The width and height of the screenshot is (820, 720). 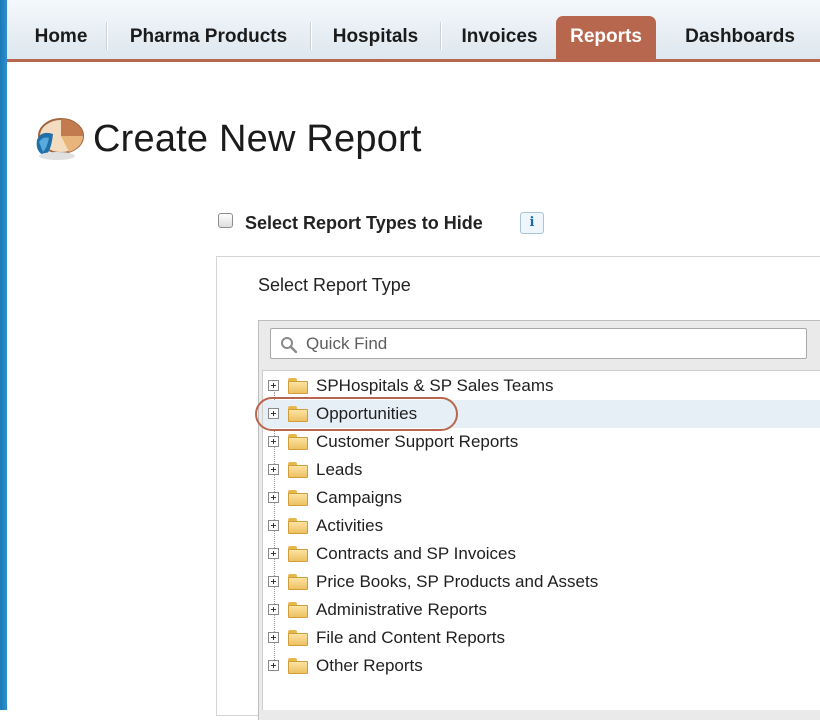 I want to click on tree-folder-row: Other Reports, so click(x=541, y=666).